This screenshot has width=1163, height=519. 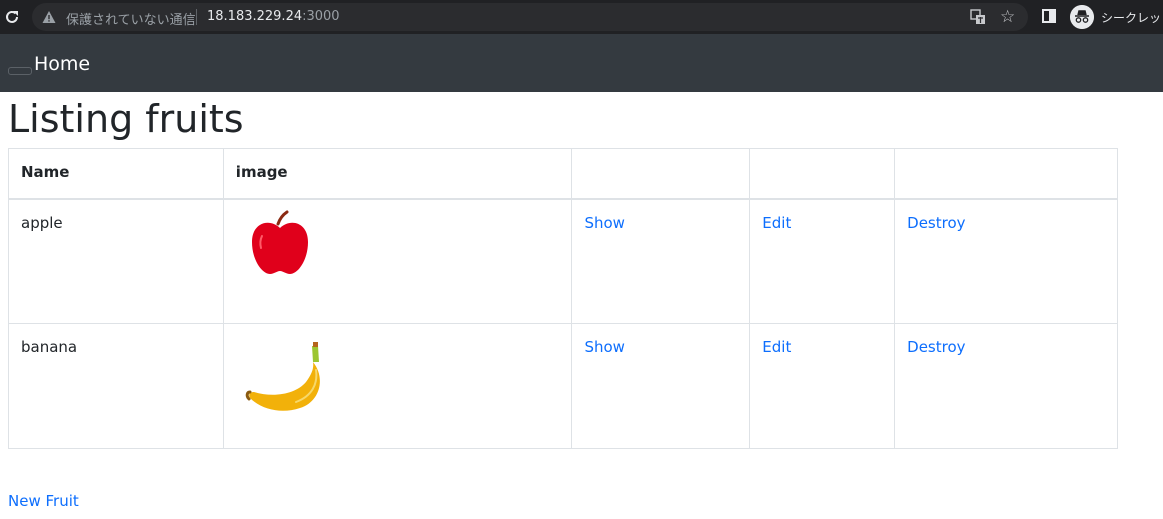 I want to click on url-text: 18.183.229.24:3000, so click(x=273, y=16).